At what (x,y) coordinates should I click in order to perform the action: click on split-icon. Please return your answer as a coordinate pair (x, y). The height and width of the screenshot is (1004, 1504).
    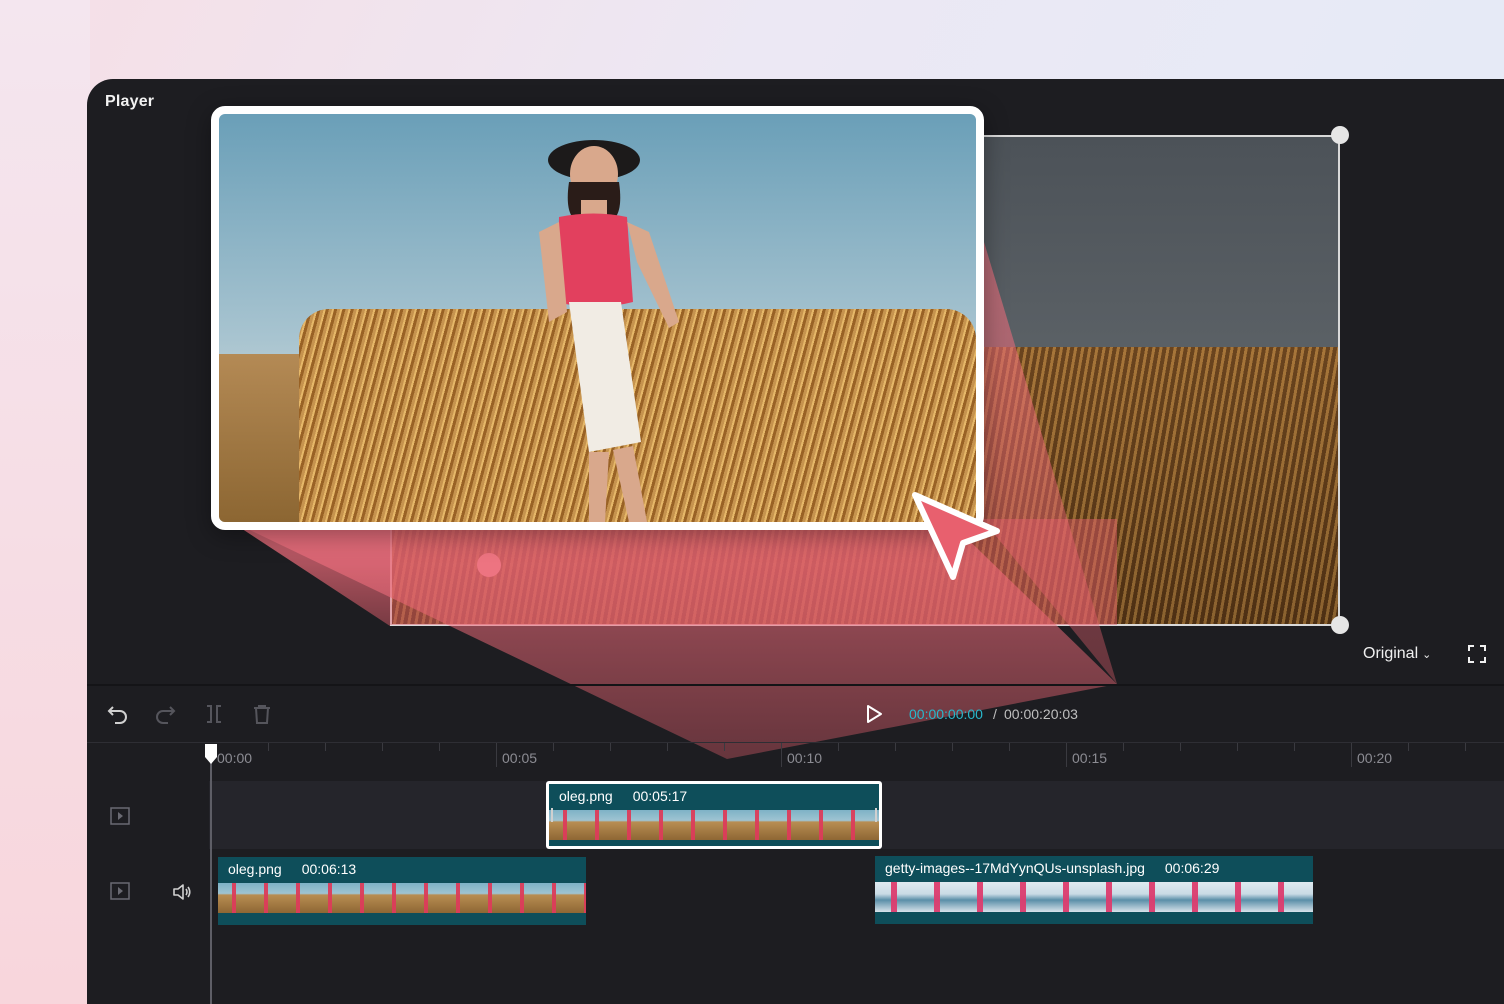
    Looking at the image, I should click on (214, 714).